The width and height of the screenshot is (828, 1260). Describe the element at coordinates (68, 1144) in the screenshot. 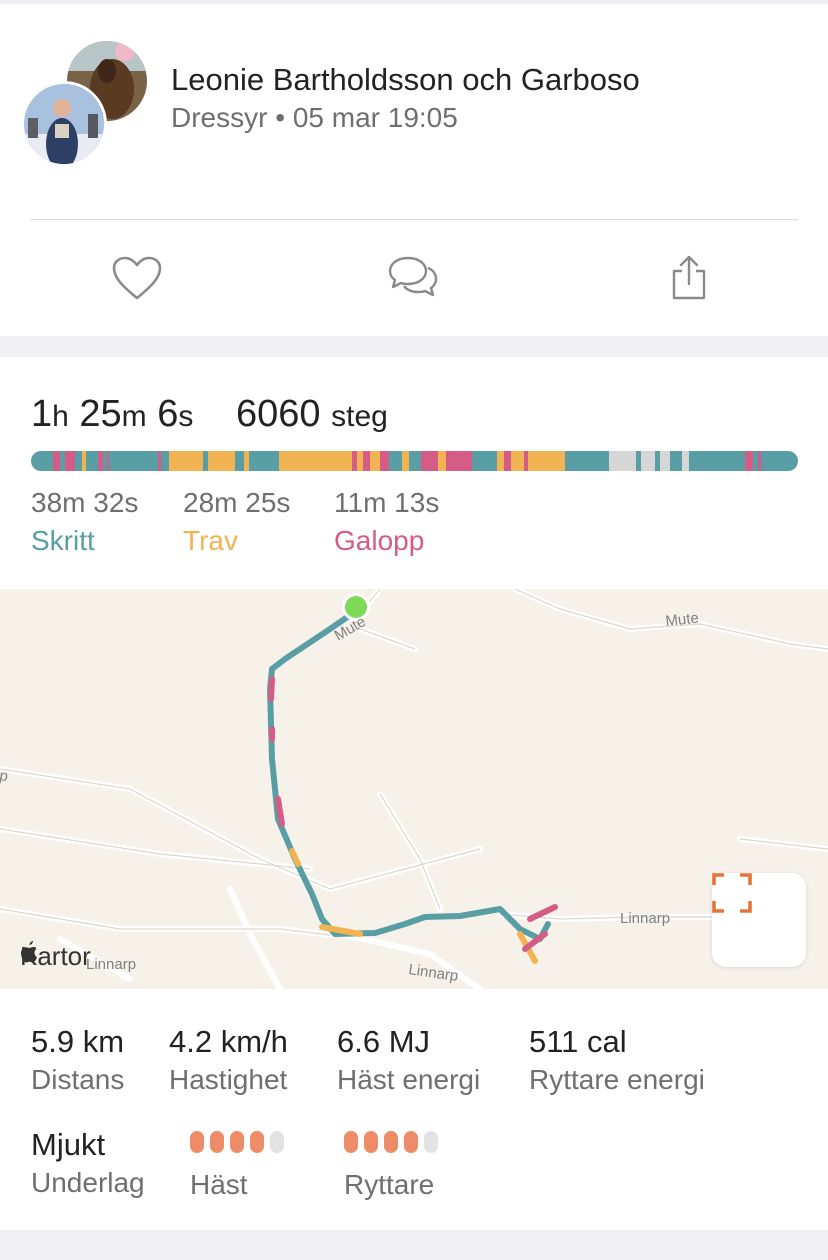

I see `surface-value: Mjukt` at that location.